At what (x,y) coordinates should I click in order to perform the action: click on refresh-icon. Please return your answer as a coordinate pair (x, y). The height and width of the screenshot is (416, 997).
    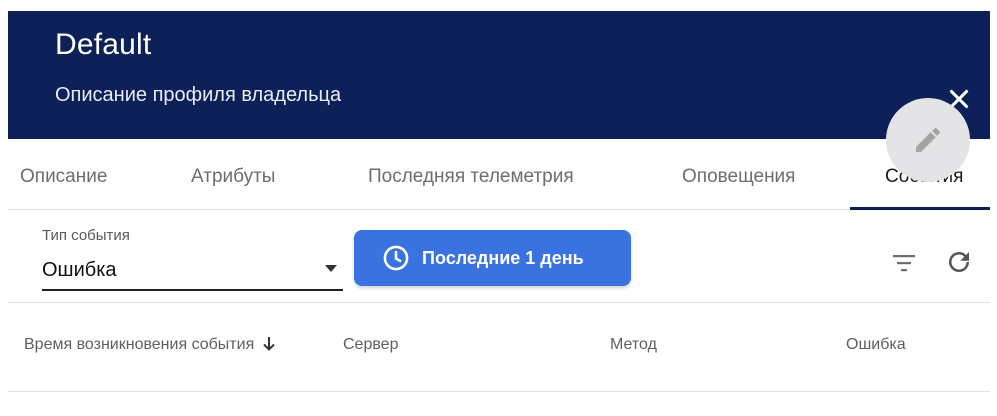
    Looking at the image, I should click on (959, 262).